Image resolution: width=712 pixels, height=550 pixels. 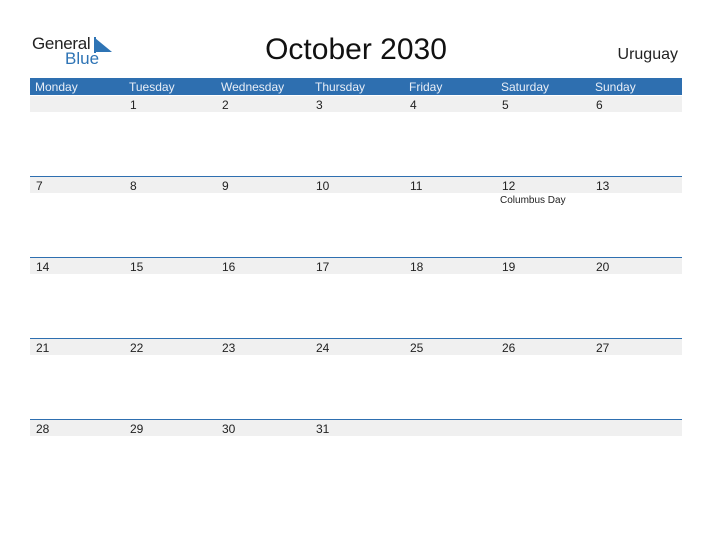 I want to click on weekday-friday: Friday, so click(x=426, y=87).